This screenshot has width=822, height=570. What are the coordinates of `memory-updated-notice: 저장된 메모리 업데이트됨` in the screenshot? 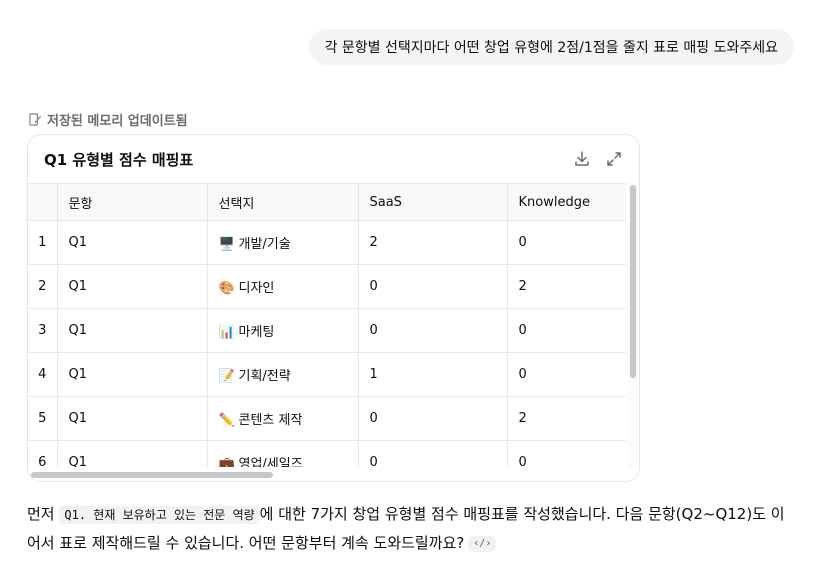 It's located at (108, 119).